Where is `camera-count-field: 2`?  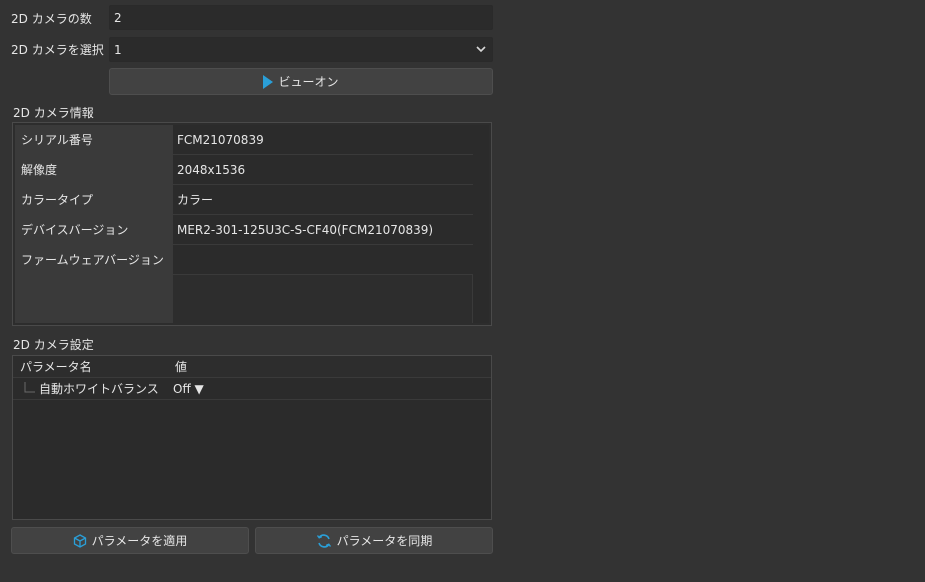
camera-count-field: 2 is located at coordinates (301, 17).